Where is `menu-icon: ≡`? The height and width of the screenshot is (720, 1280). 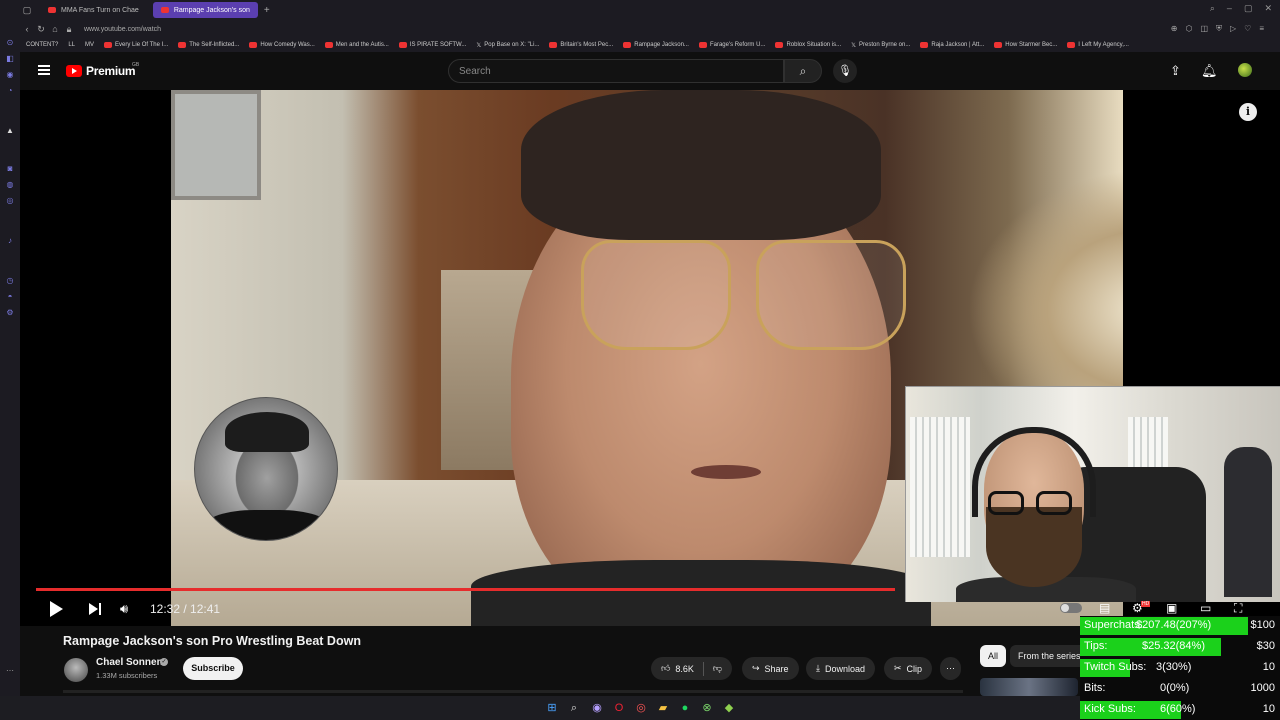
menu-icon: ≡ is located at coordinates (1261, 29).